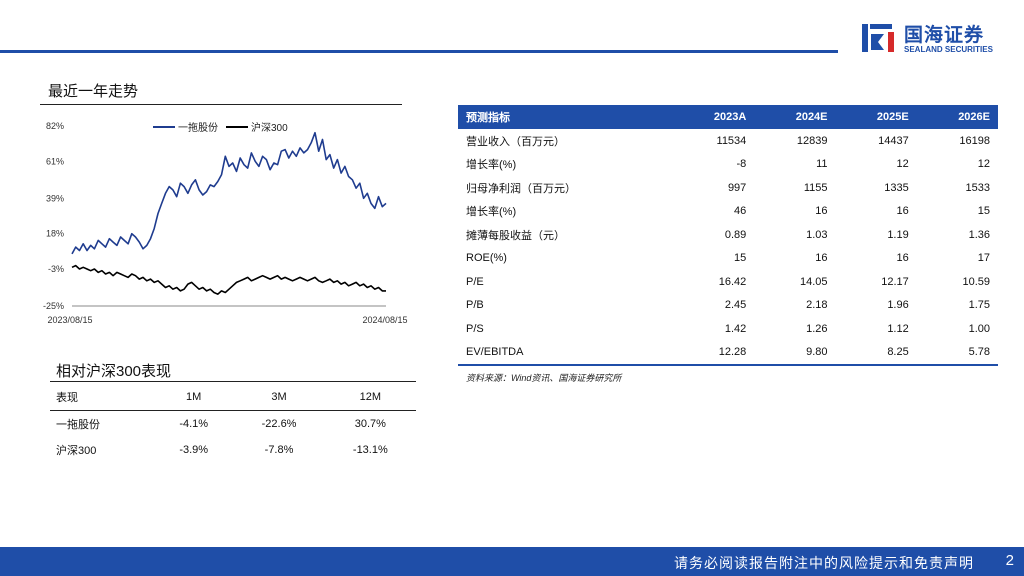 This screenshot has height=576, width=1024. I want to click on forecast-header-cell: 2023A, so click(713, 117).